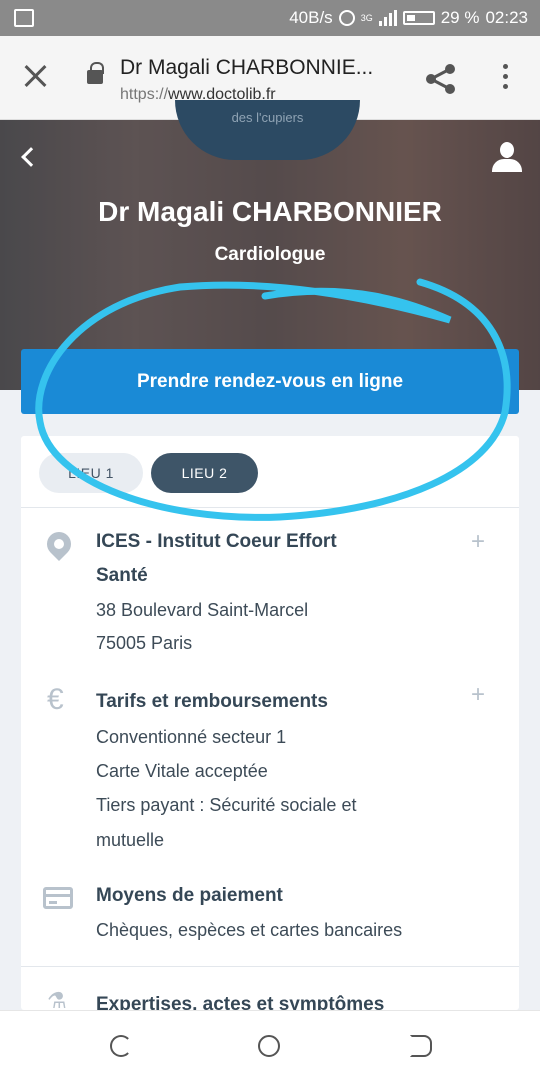 This screenshot has height=1080, width=540. What do you see at coordinates (122, 575) in the screenshot?
I see `location-title-line2: Santé` at bounding box center [122, 575].